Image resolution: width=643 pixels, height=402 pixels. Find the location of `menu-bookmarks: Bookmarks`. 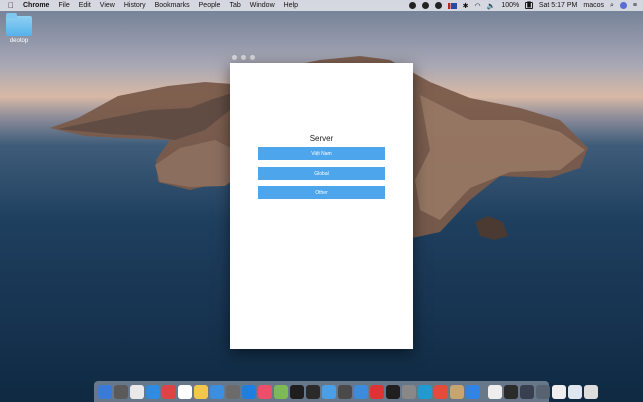

menu-bookmarks: Bookmarks is located at coordinates (172, 5).